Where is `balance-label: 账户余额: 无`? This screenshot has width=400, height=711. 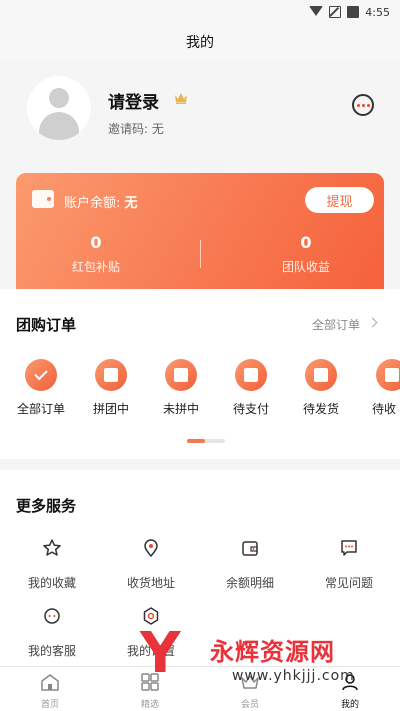
balance-label: 账户余额: 无 is located at coordinates (101, 201).